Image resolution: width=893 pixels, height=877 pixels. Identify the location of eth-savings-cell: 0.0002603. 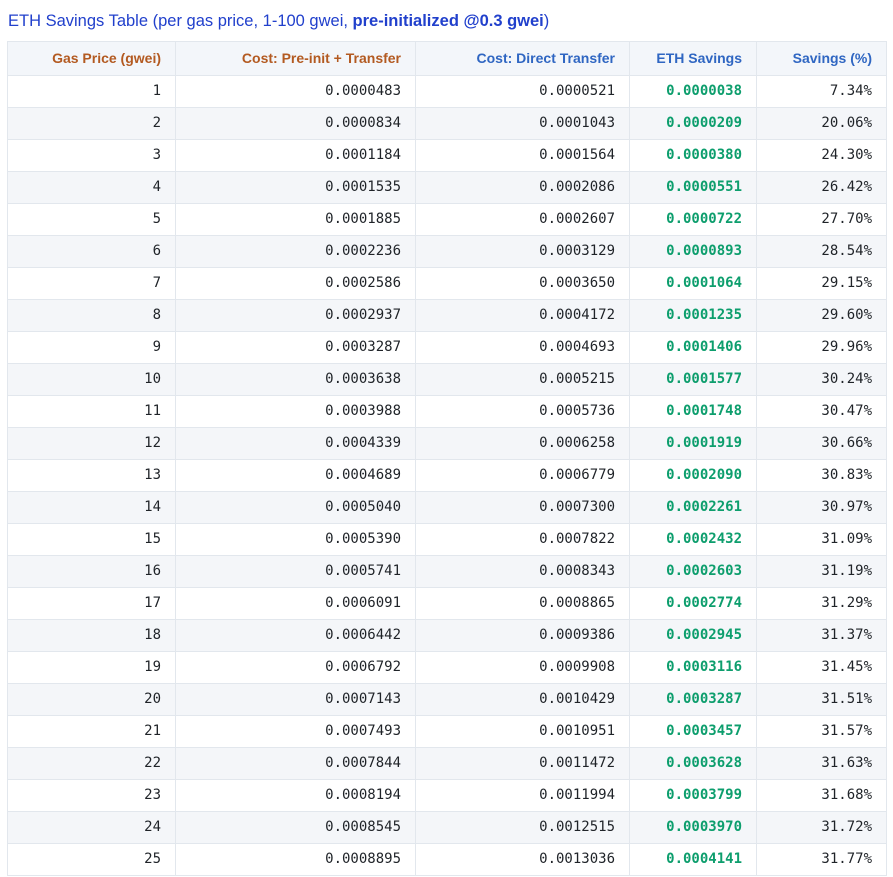
(693, 571).